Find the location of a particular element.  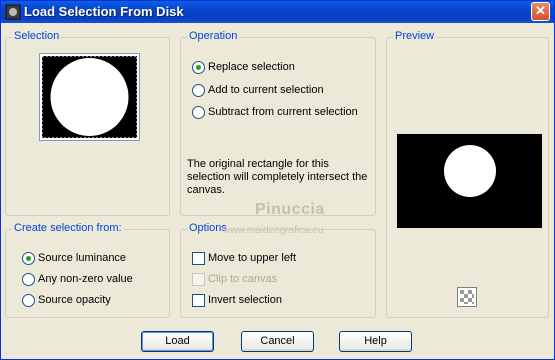

radio-label: Replace selection is located at coordinates (251, 67).